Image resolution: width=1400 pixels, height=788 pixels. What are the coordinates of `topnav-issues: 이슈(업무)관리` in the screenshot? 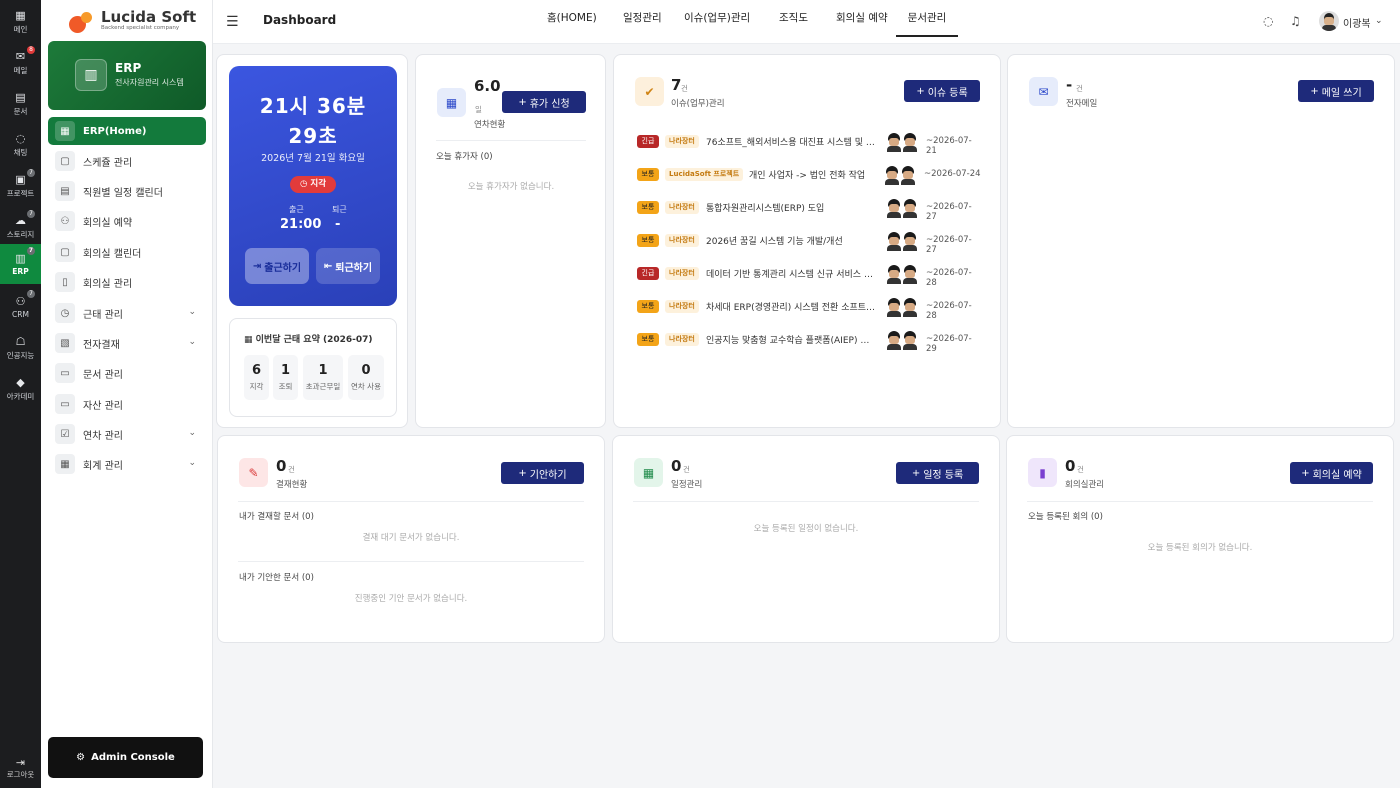 It's located at (717, 17).